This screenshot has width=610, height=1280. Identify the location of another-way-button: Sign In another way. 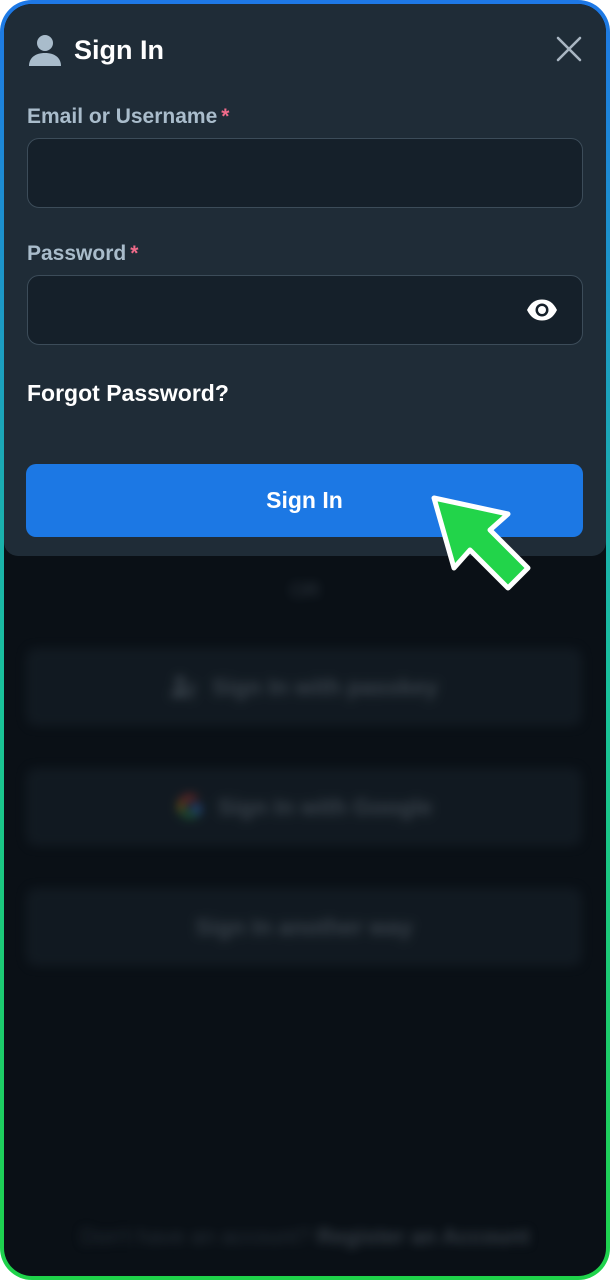
(304, 927).